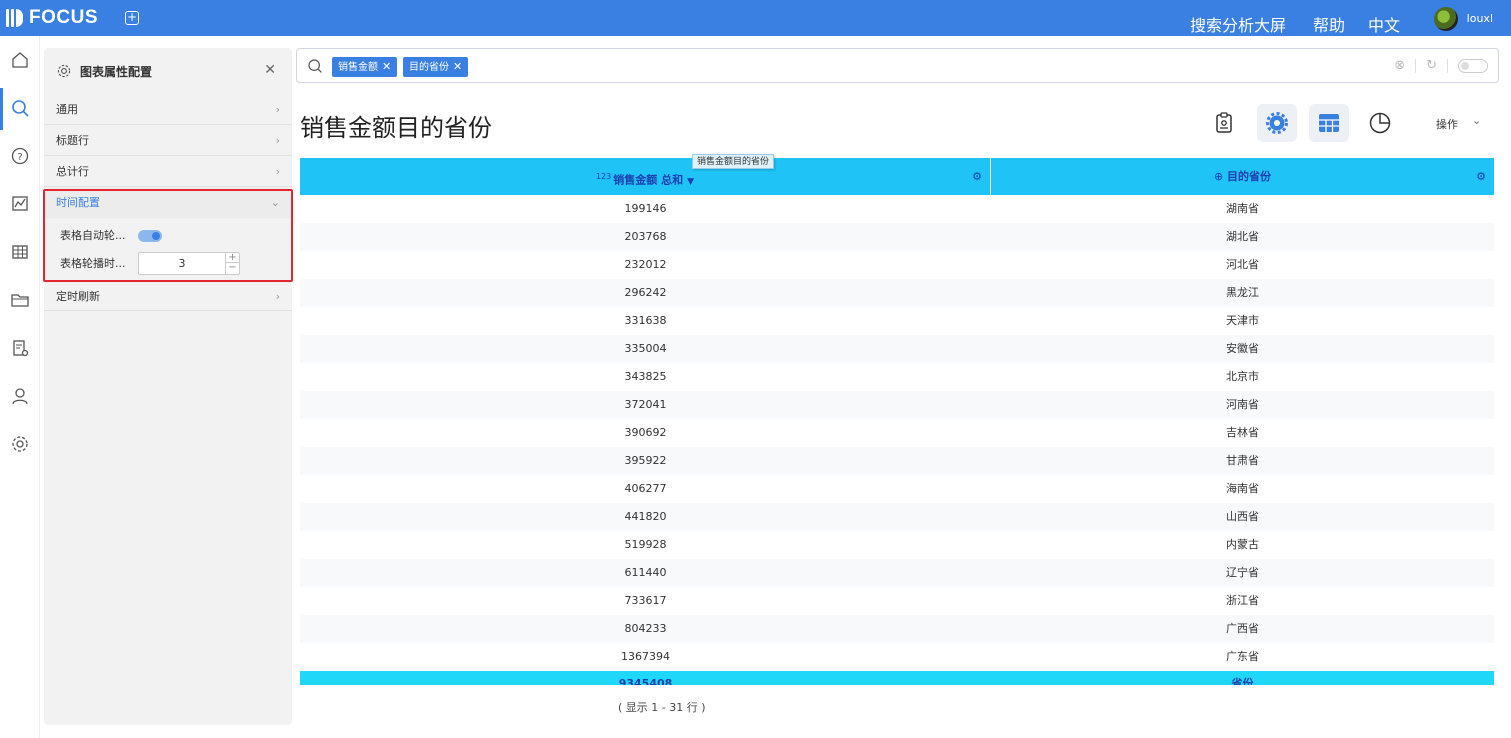 The height and width of the screenshot is (738, 1511). Describe the element at coordinates (897, 405) in the screenshot. I see `table-row: 372041 河南省` at that location.